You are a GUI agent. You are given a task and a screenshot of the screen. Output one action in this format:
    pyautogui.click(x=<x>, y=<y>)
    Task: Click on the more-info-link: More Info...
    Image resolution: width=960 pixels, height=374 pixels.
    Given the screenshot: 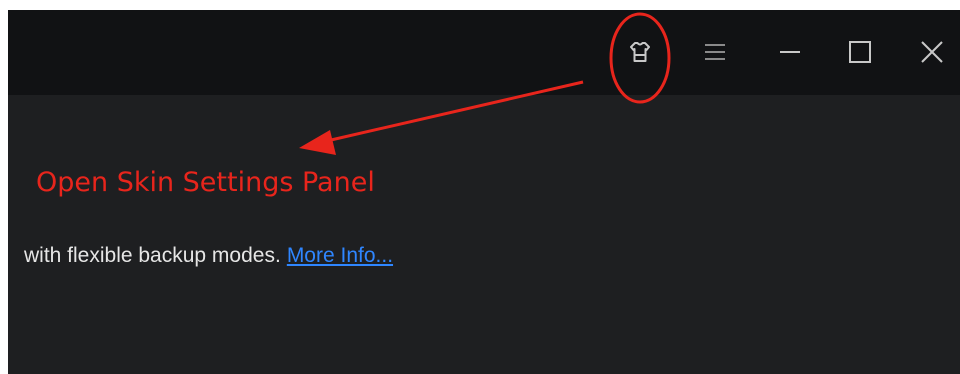 What is the action you would take?
    pyautogui.click(x=340, y=255)
    